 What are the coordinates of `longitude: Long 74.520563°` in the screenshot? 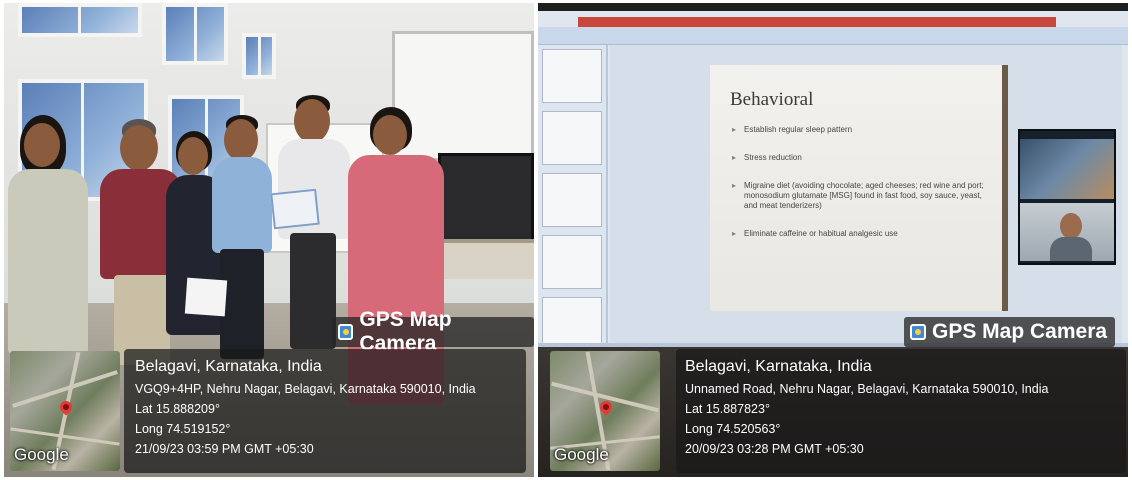 It's located at (733, 429).